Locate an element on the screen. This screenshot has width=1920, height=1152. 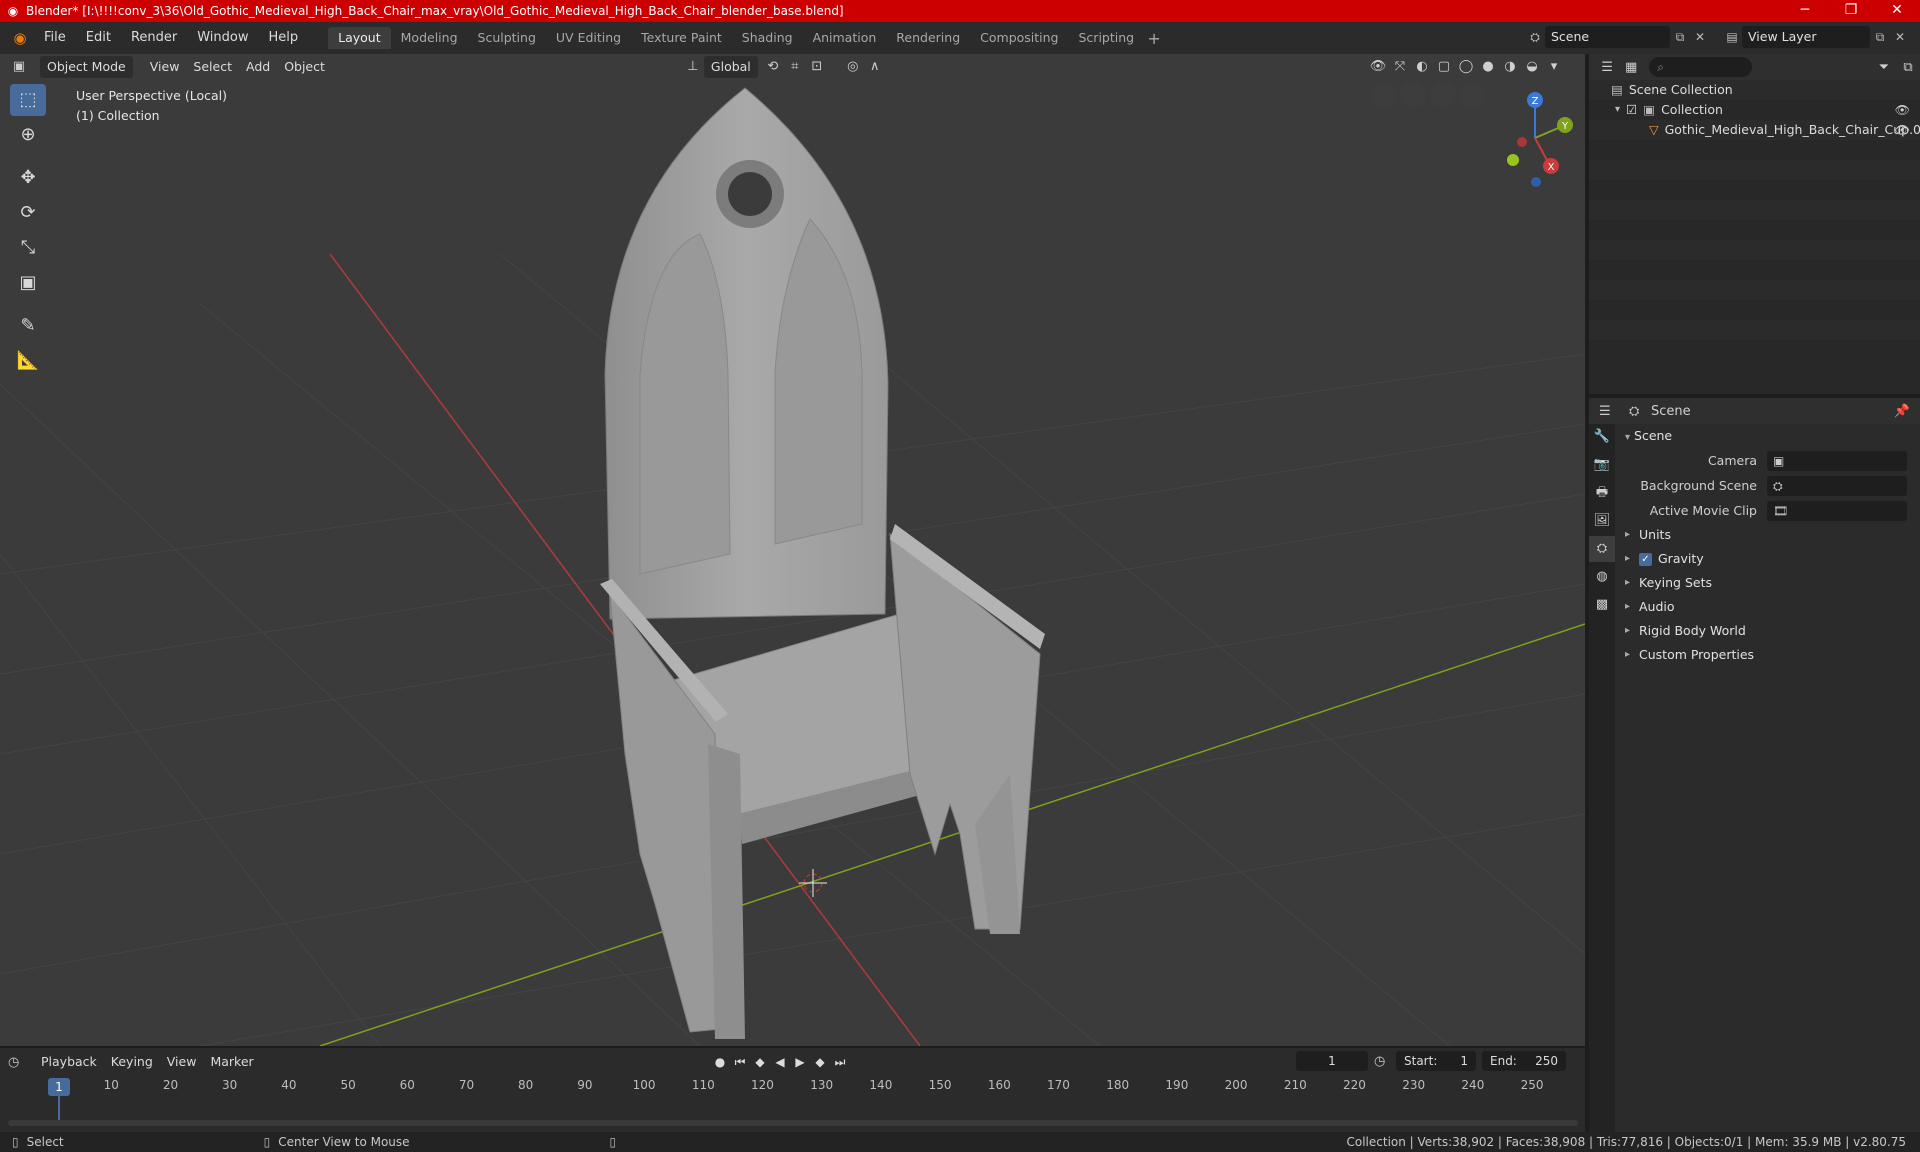
proportional-edit-icon: ◎ is located at coordinates (853, 67).